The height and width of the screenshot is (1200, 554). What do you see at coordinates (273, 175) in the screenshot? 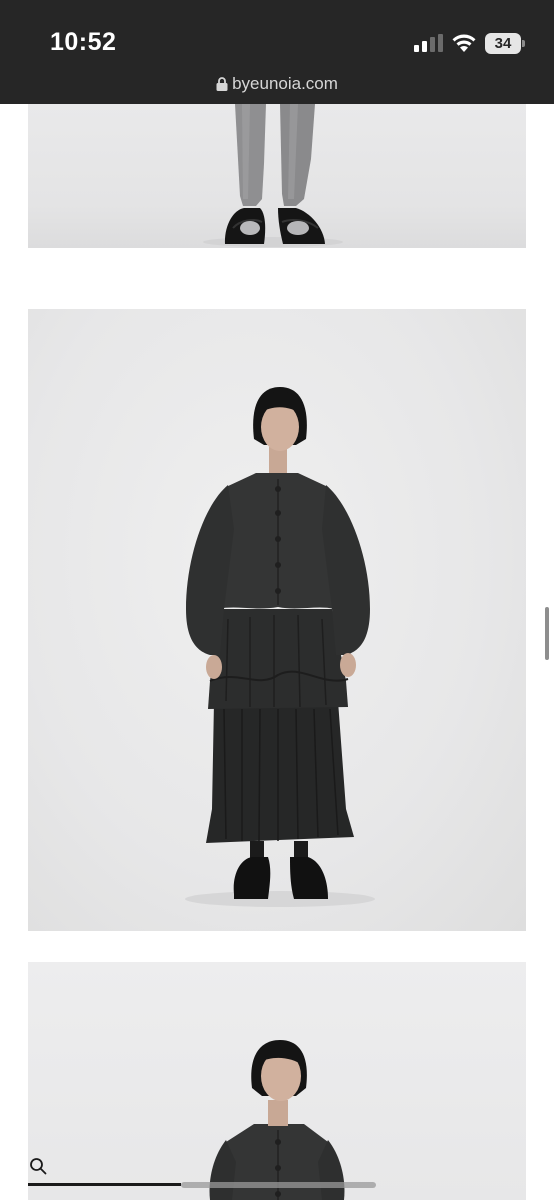
I see `legs-illustration` at bounding box center [273, 175].